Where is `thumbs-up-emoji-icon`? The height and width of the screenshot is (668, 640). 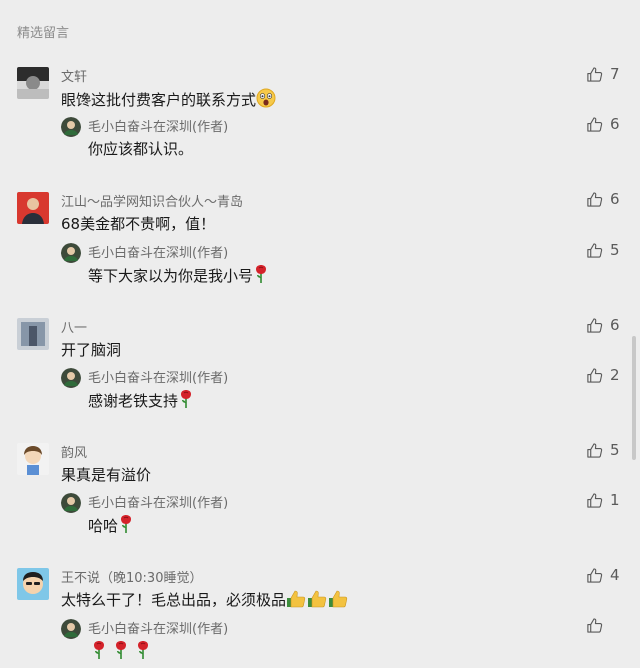 thumbs-up-emoji-icon is located at coordinates (317, 599).